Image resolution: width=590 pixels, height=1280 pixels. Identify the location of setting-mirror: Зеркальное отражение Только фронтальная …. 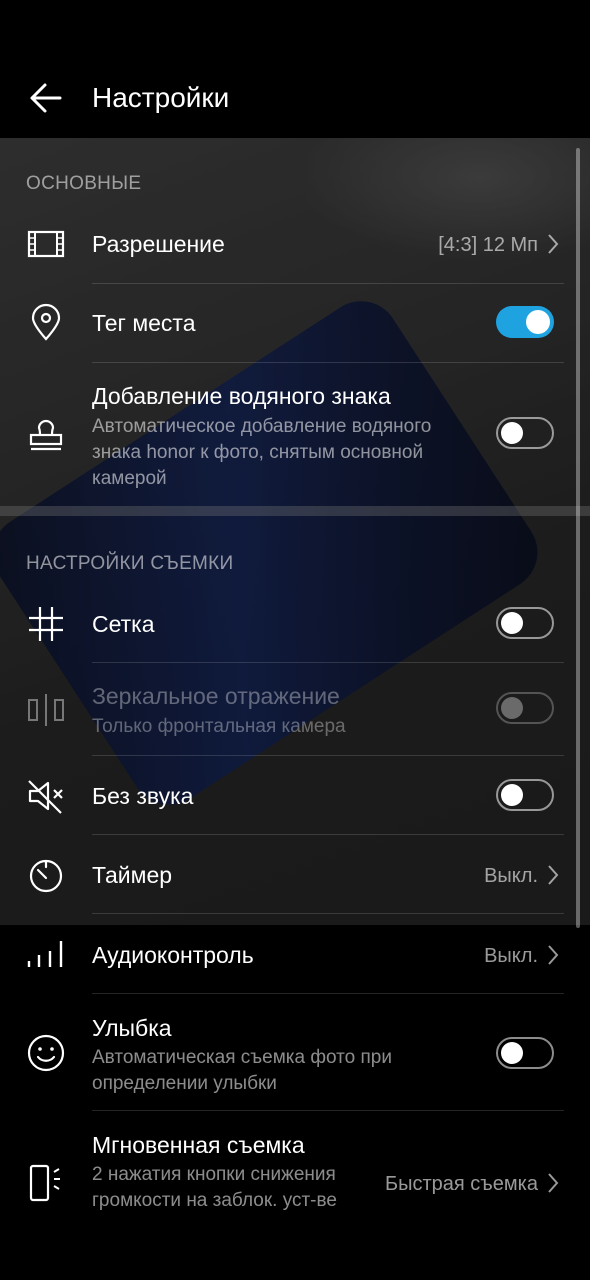
(295, 709).